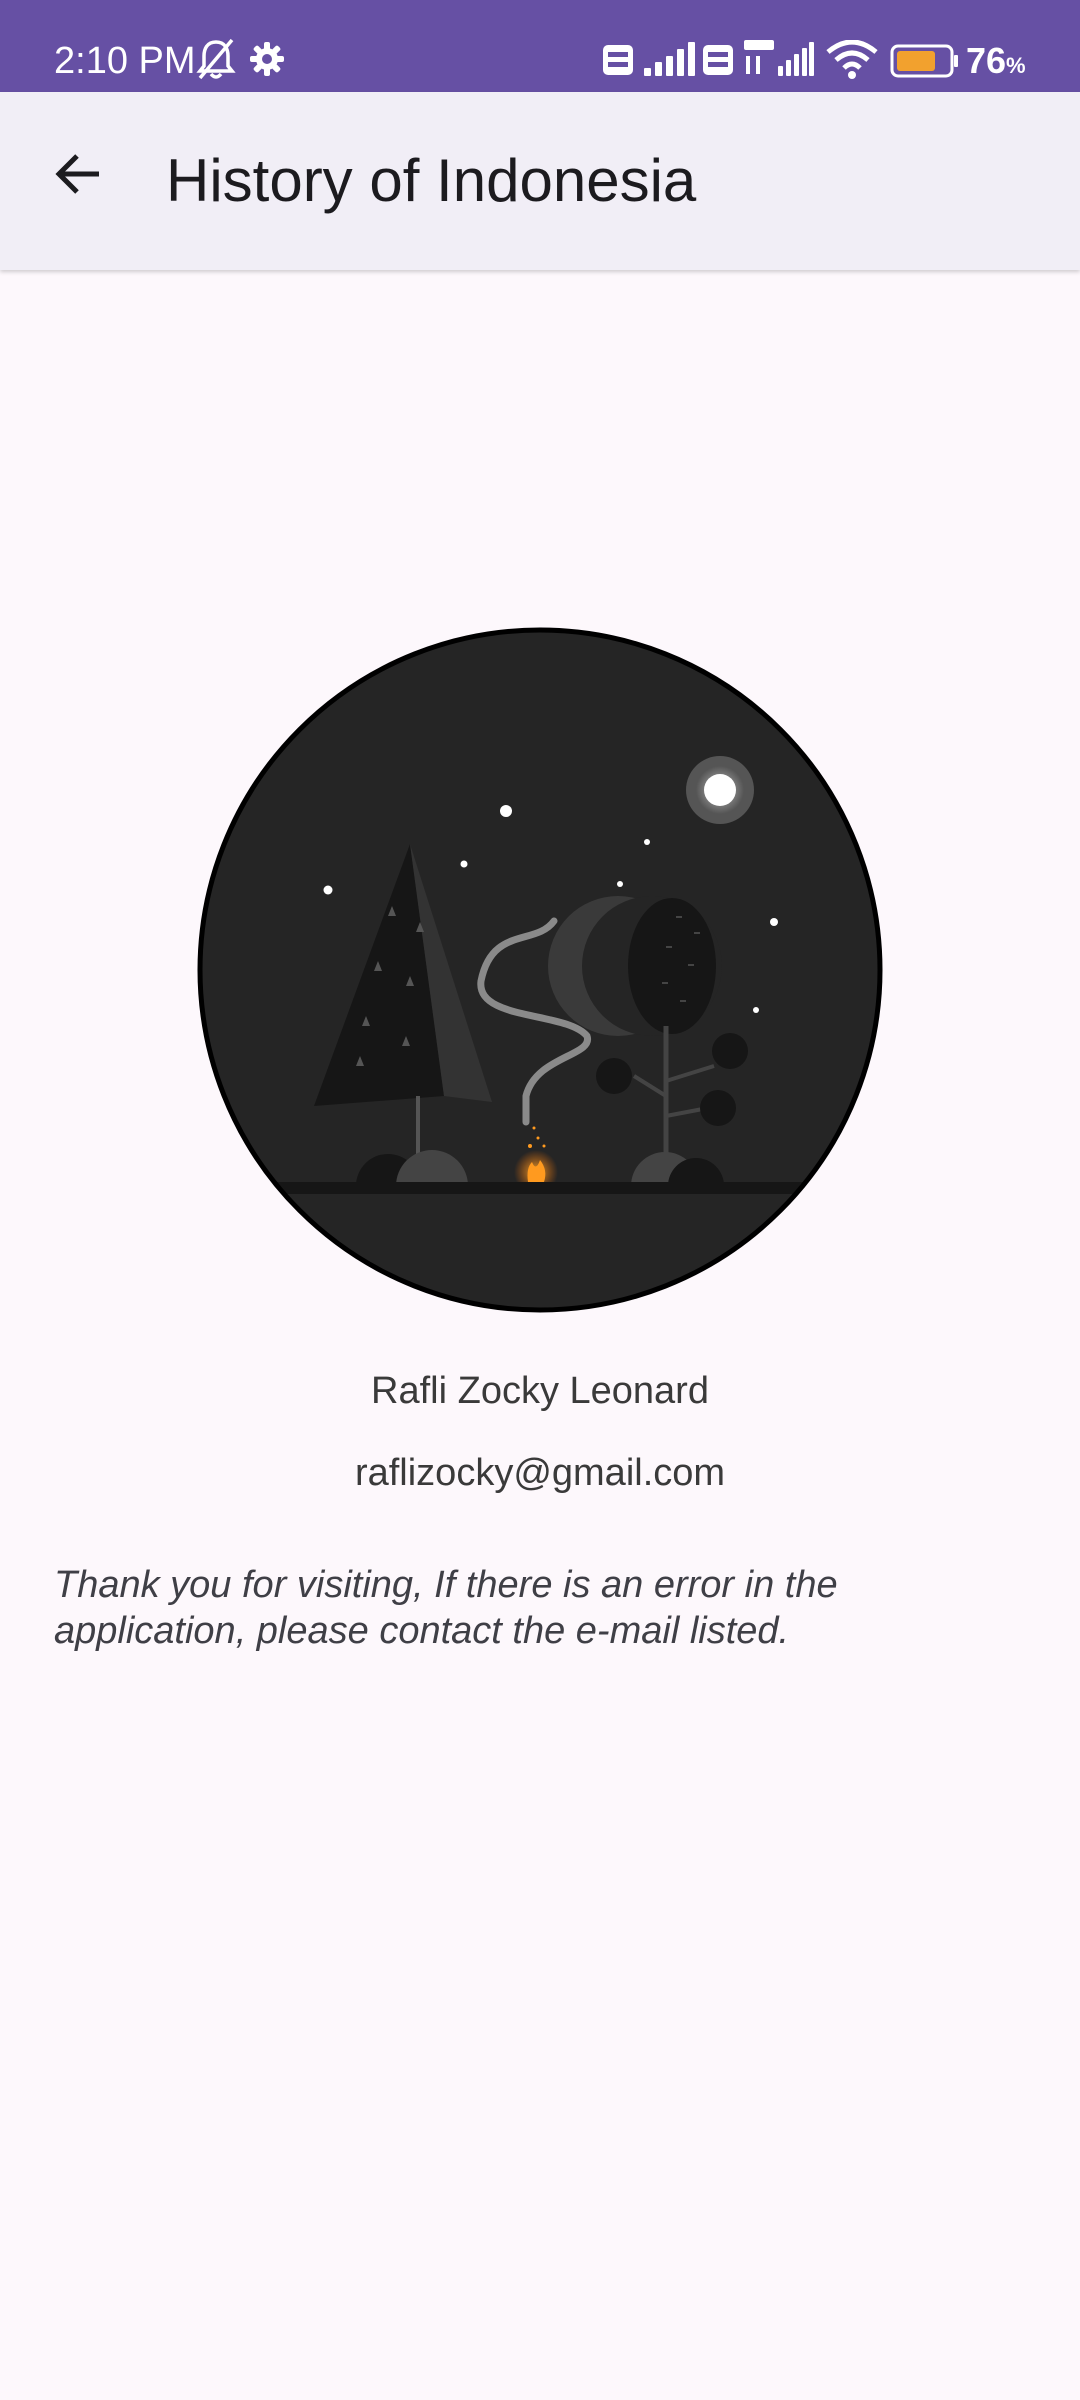 This screenshot has height=2400, width=1080. I want to click on bell-off-icon, so click(216, 59).